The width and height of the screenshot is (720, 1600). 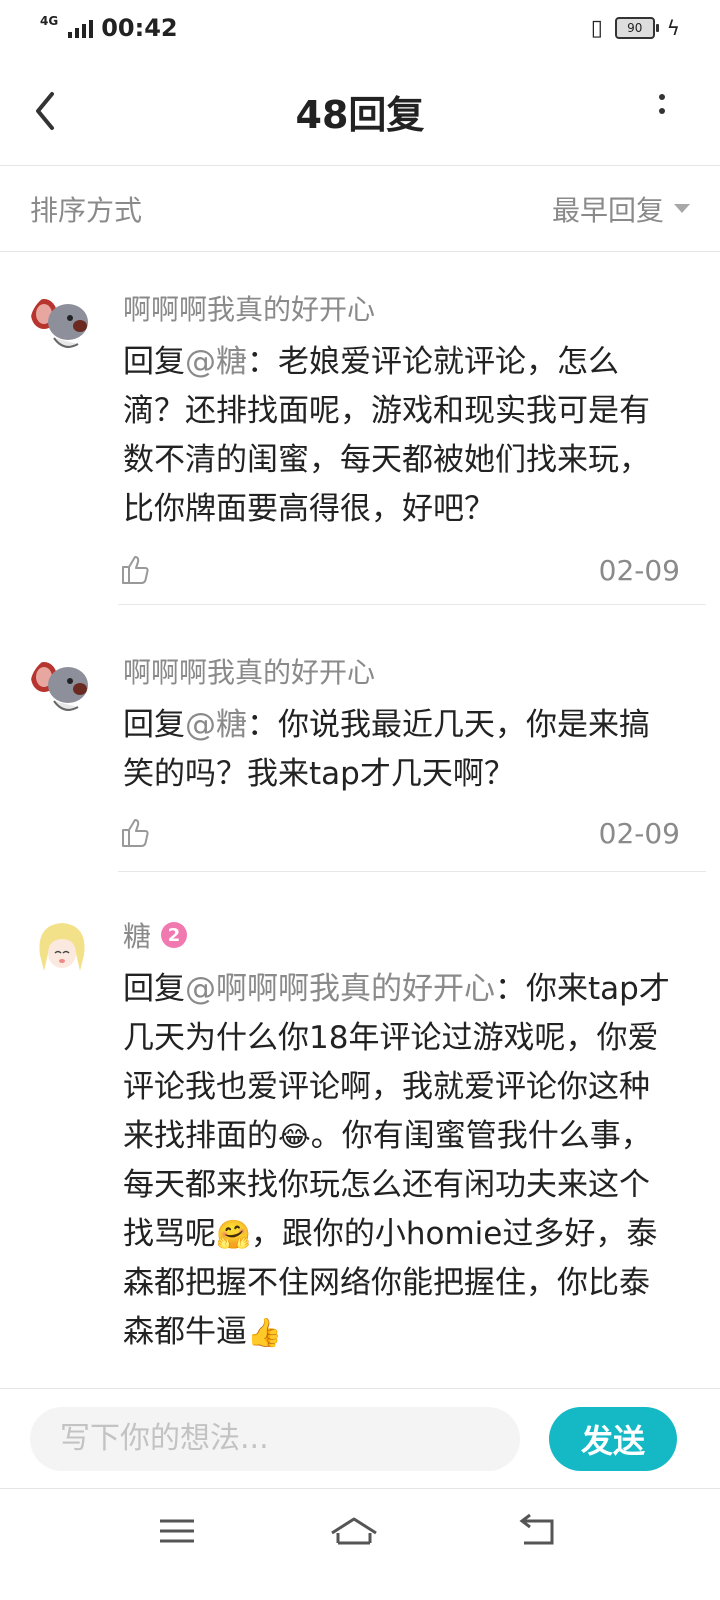 What do you see at coordinates (673, 28) in the screenshot?
I see `charging-icon: ϟ` at bounding box center [673, 28].